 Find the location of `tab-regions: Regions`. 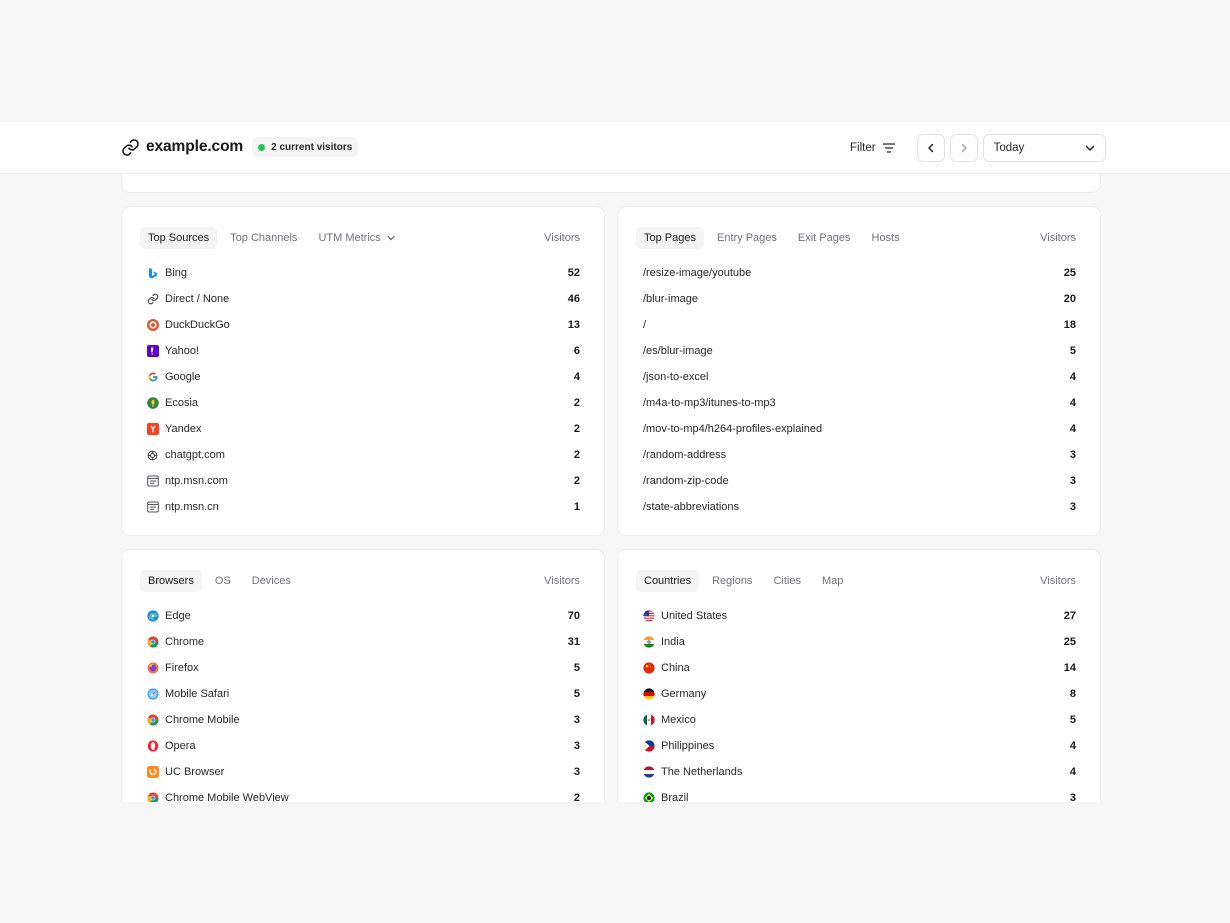

tab-regions: Regions is located at coordinates (732, 581).